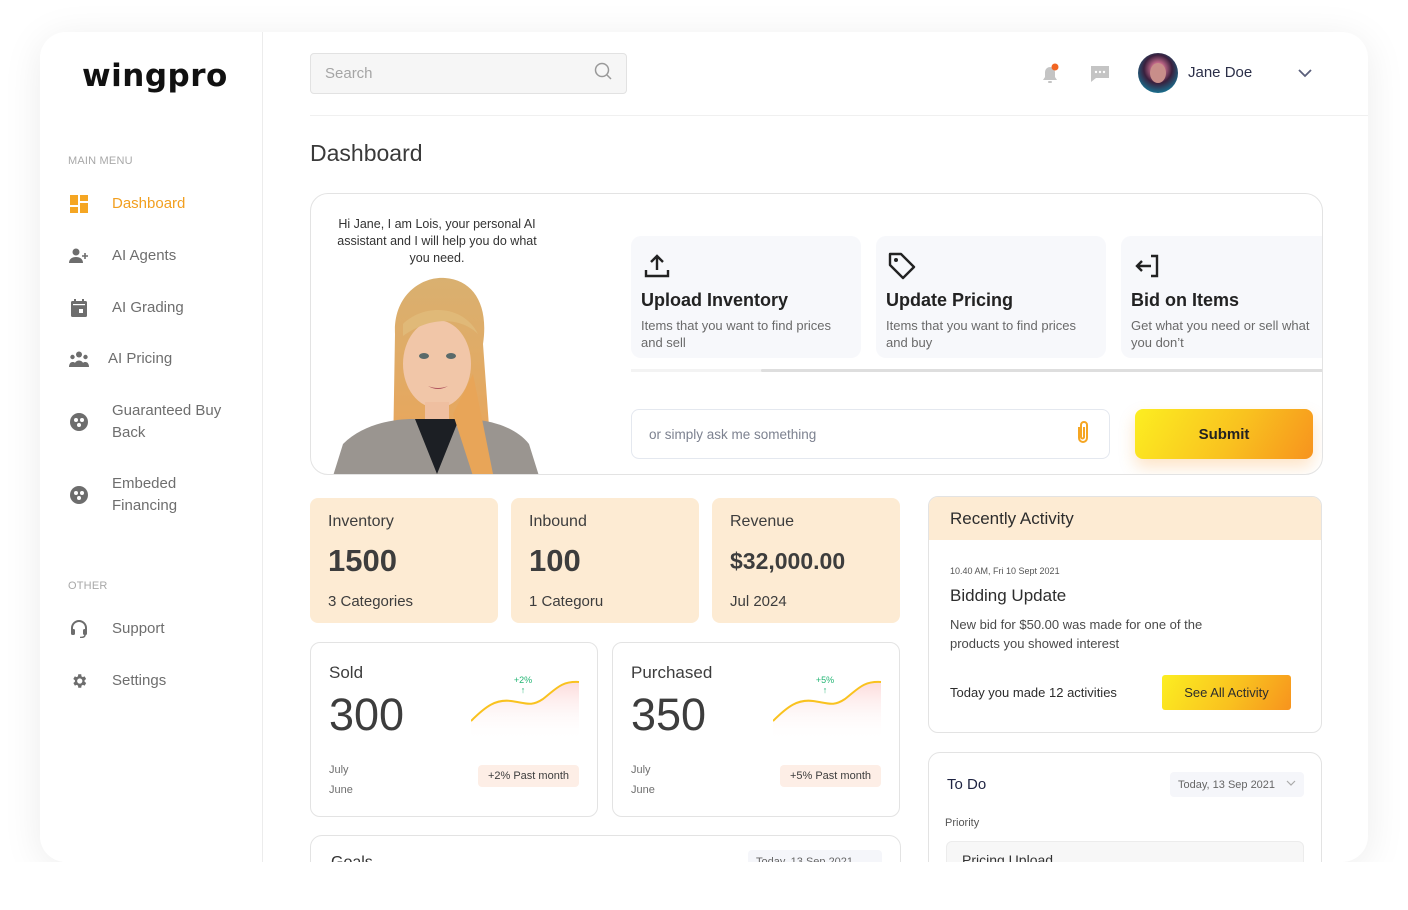 This screenshot has width=1408, height=910. What do you see at coordinates (1147, 266) in the screenshot?
I see `sign-in-icon` at bounding box center [1147, 266].